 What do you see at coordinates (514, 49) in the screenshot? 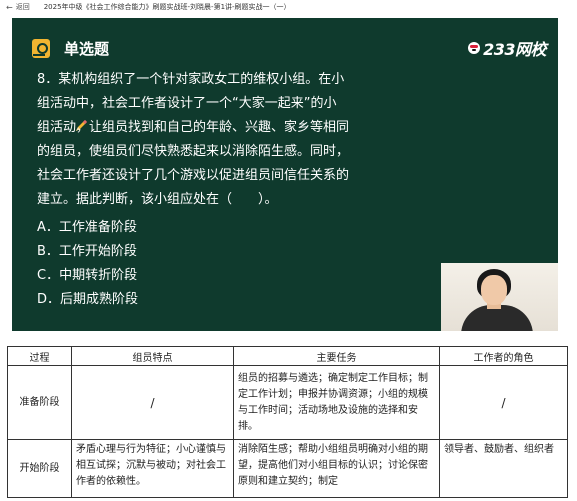
I see `brand-name: 233网校` at bounding box center [514, 49].